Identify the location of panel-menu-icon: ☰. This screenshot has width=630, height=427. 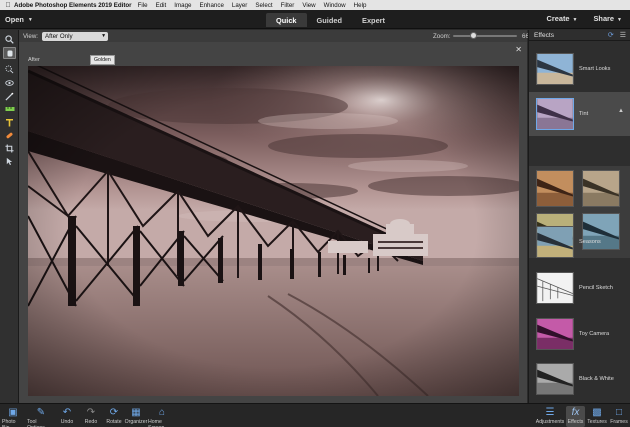
(623, 35).